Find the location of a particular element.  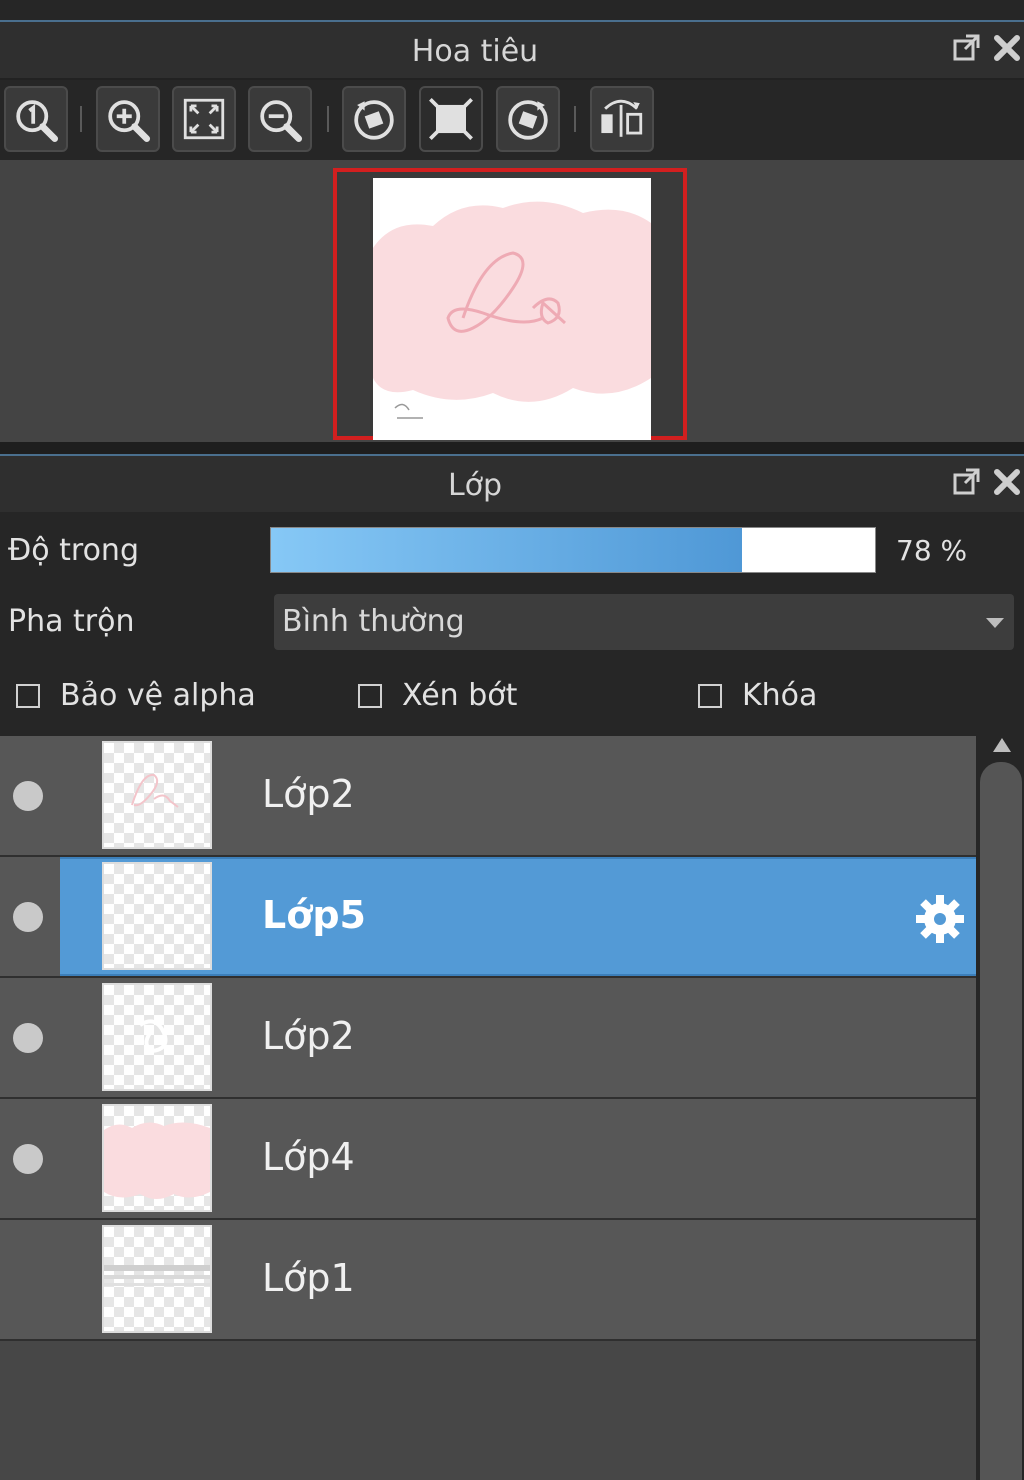

navigator-close-icon is located at coordinates (1007, 48).